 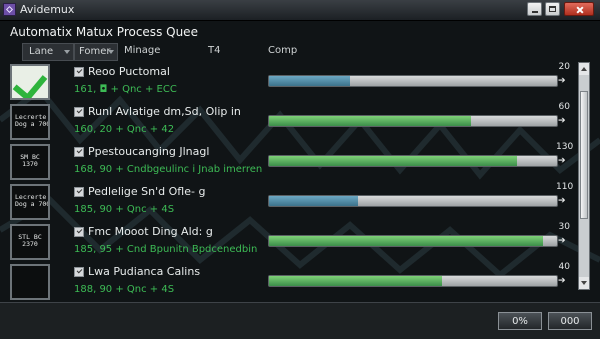 What do you see at coordinates (9, 9) in the screenshot?
I see `app-logo-icon` at bounding box center [9, 9].